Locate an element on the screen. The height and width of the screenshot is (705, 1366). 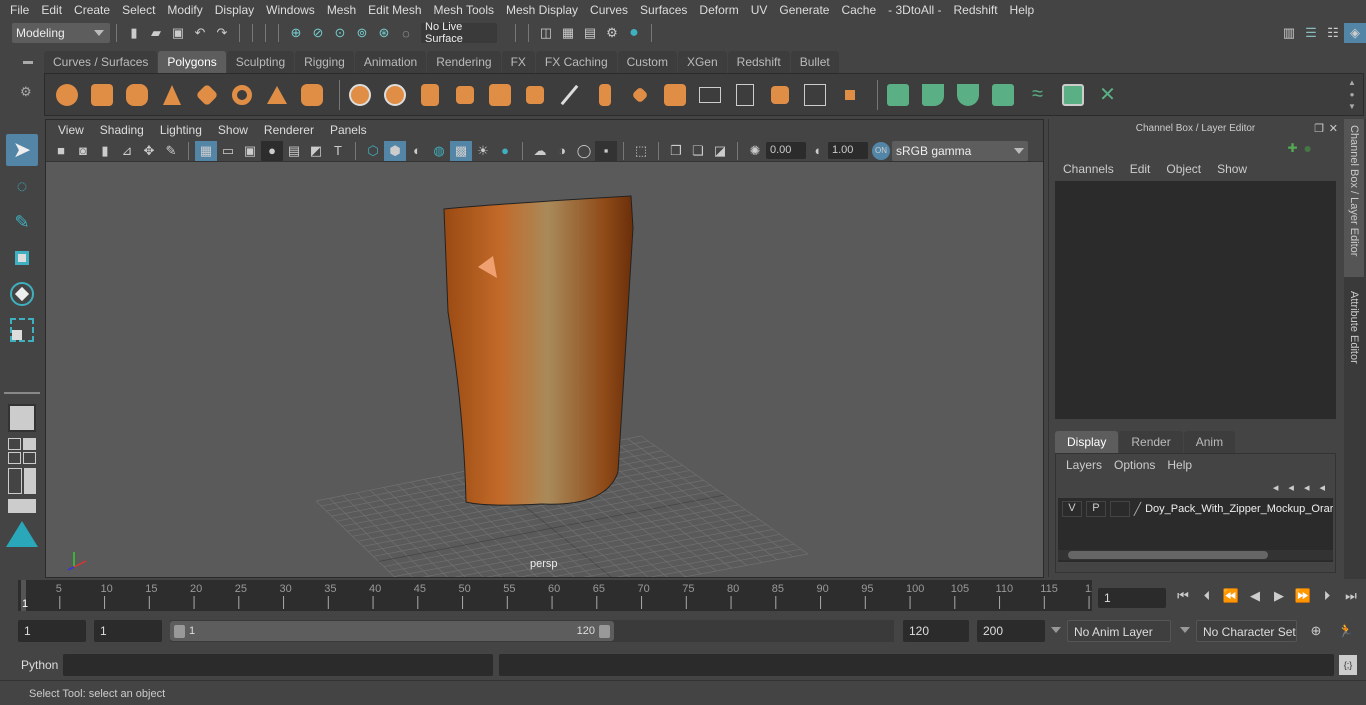
camera-select-icon: ■ is located at coordinates (61, 151).